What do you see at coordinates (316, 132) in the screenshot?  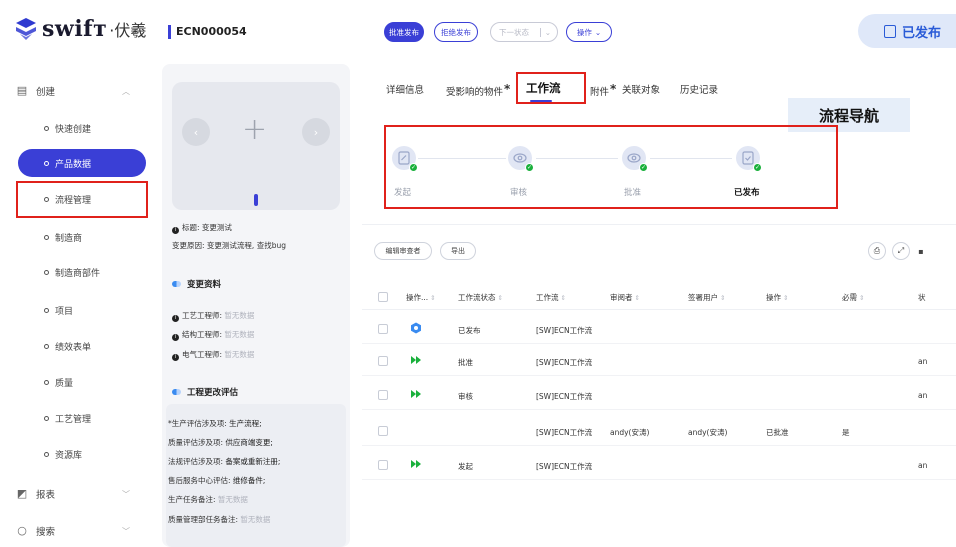 I see `carousel-next-button: ›` at bounding box center [316, 132].